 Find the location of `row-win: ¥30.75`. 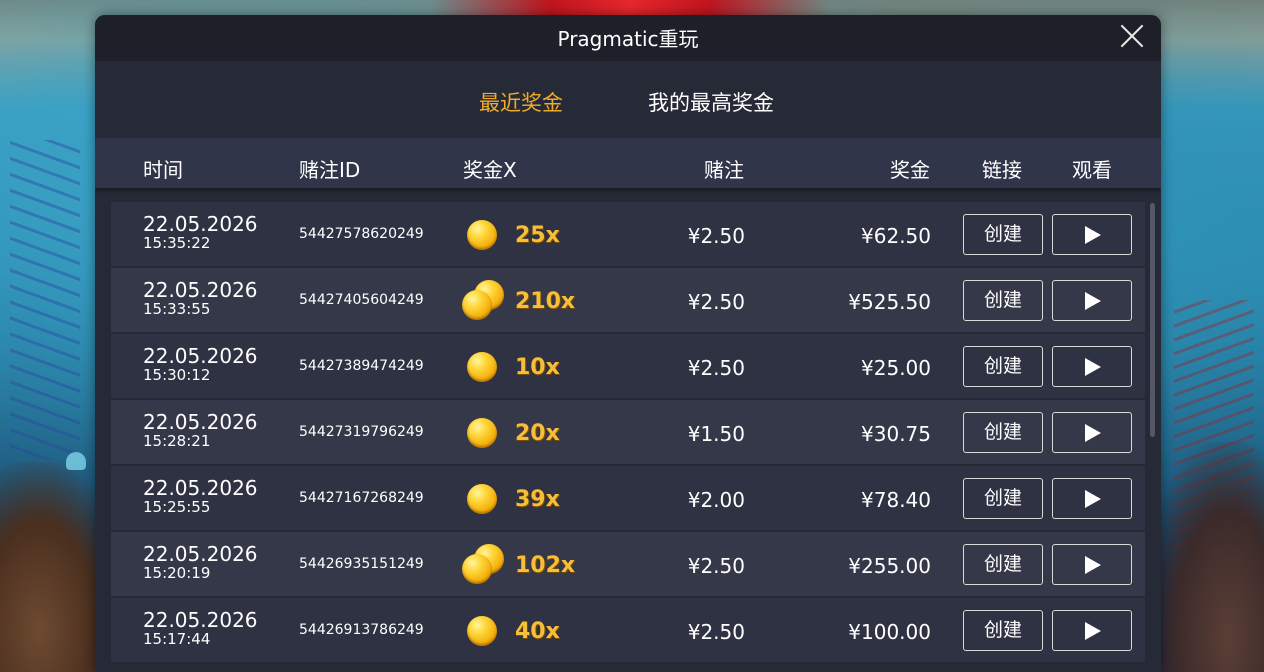

row-win: ¥30.75 is located at coordinates (896, 434).